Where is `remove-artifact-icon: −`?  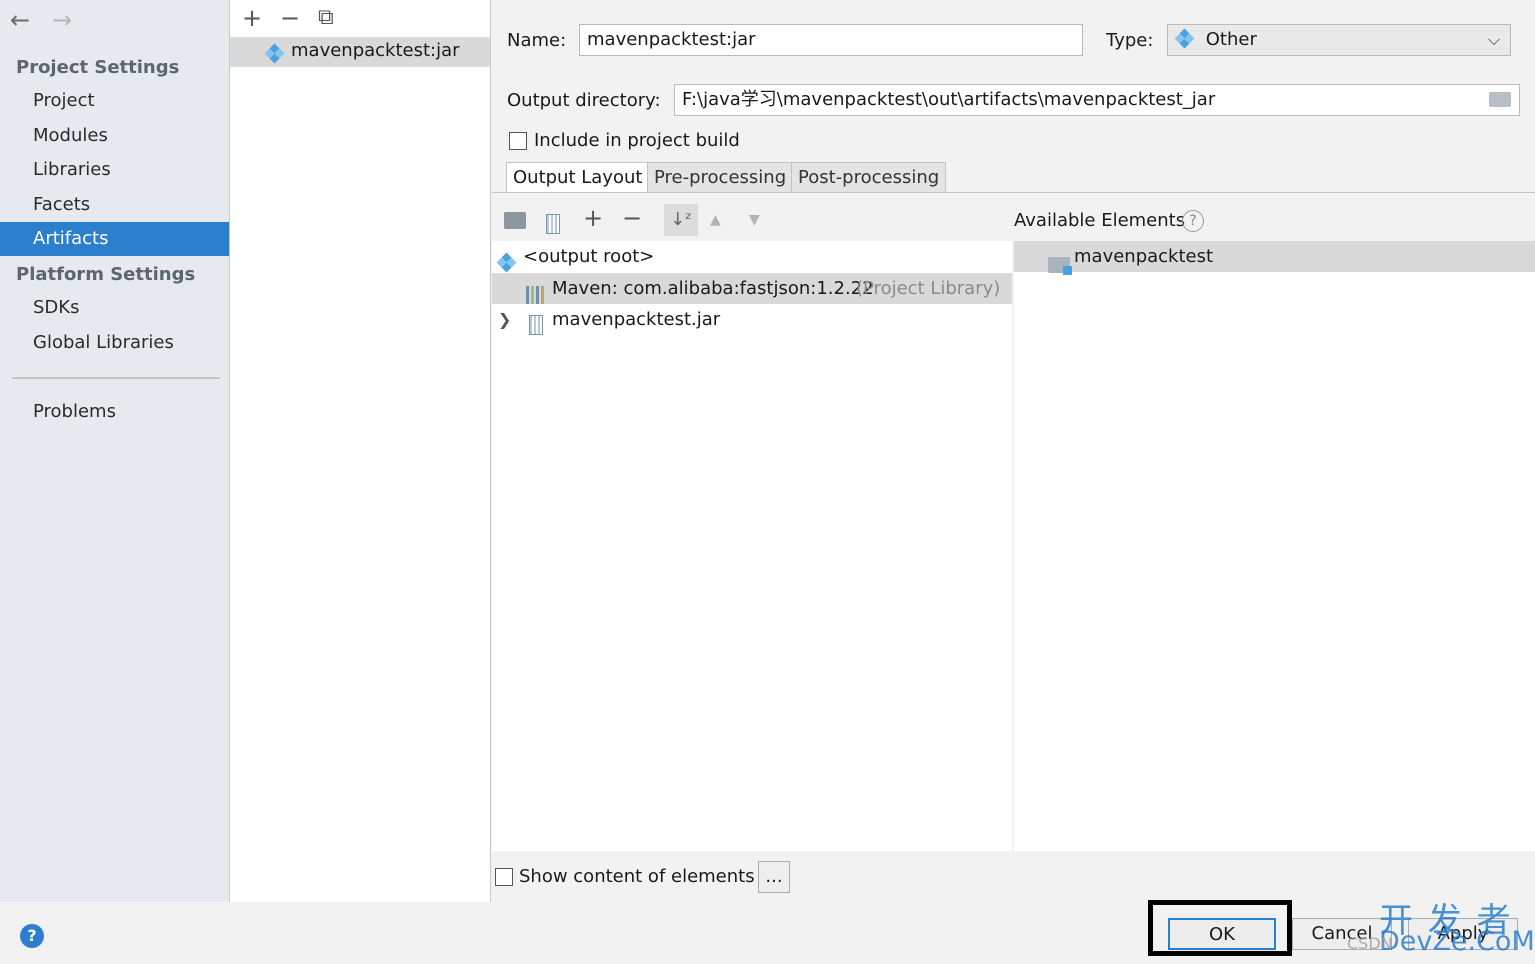
remove-artifact-icon: − is located at coordinates (290, 18).